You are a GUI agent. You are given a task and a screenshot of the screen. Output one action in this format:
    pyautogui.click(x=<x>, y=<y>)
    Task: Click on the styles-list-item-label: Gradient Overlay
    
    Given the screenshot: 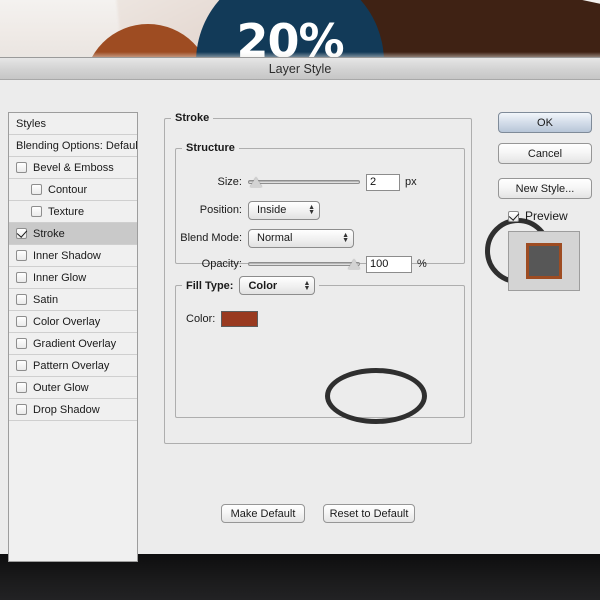 What is the action you would take?
    pyautogui.click(x=75, y=343)
    